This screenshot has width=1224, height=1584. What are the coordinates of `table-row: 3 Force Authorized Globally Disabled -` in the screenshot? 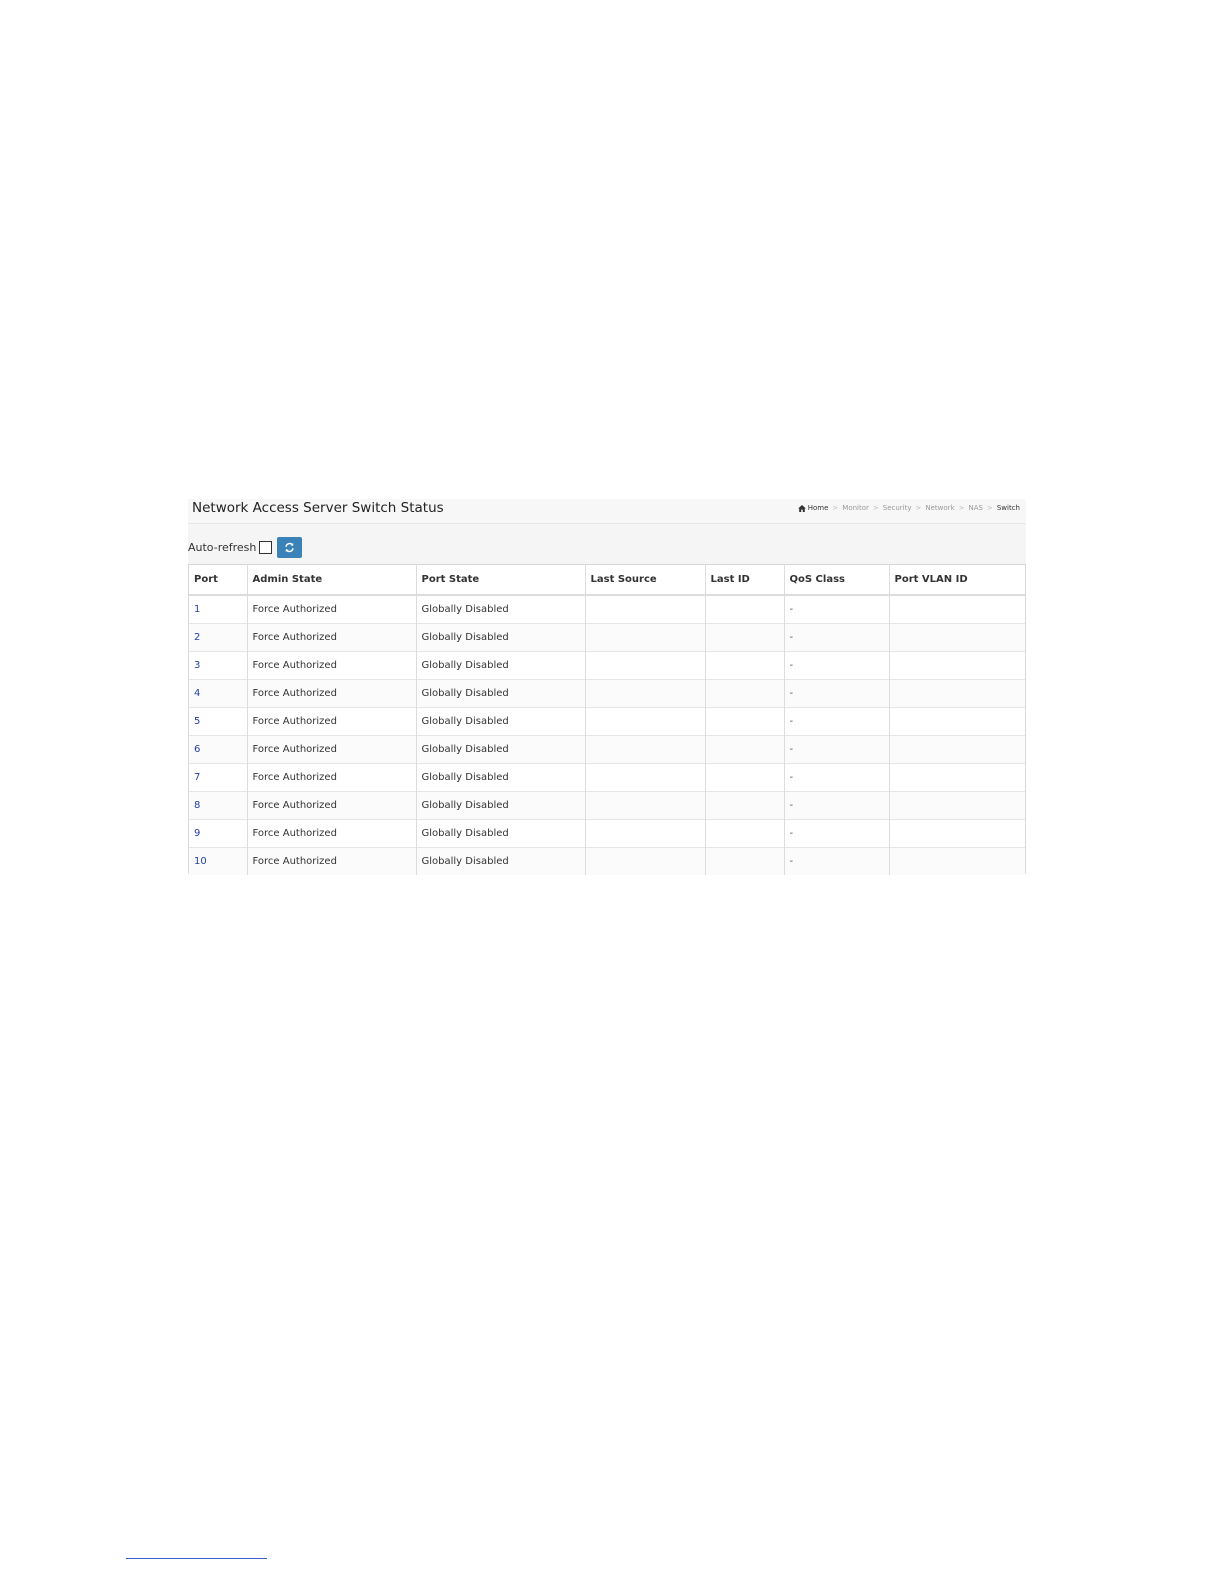 It's located at (607, 665).